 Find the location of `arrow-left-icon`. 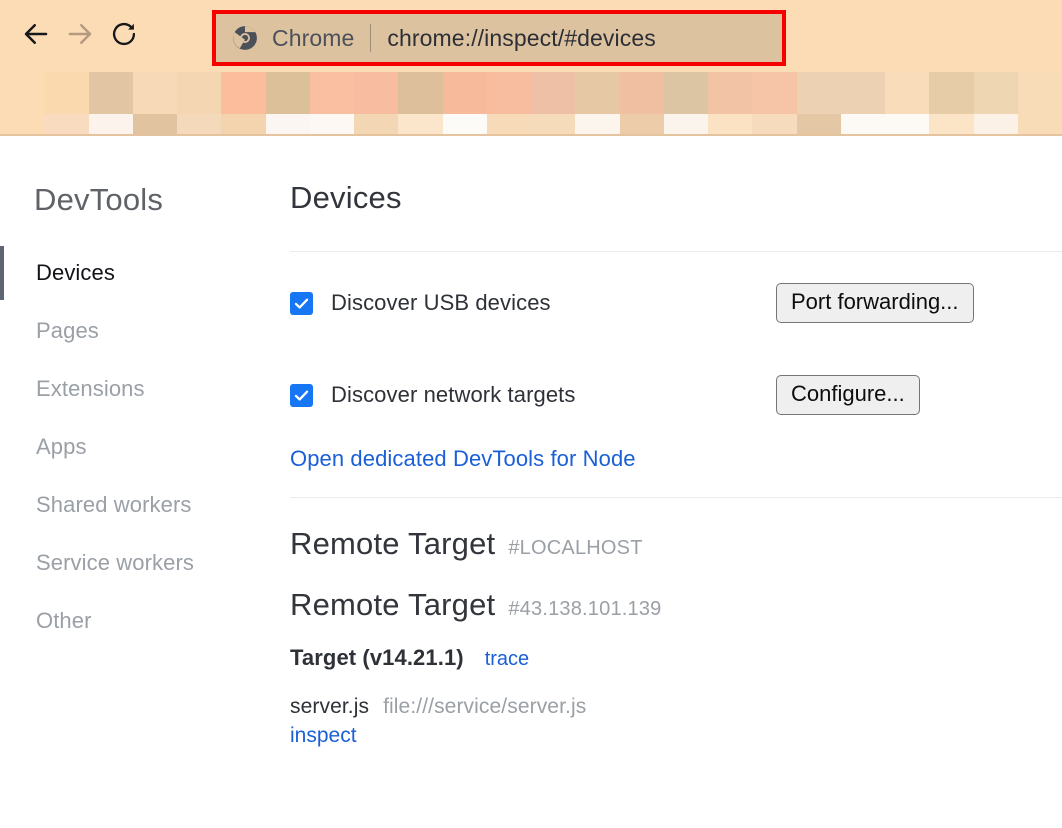

arrow-left-icon is located at coordinates (36, 34).